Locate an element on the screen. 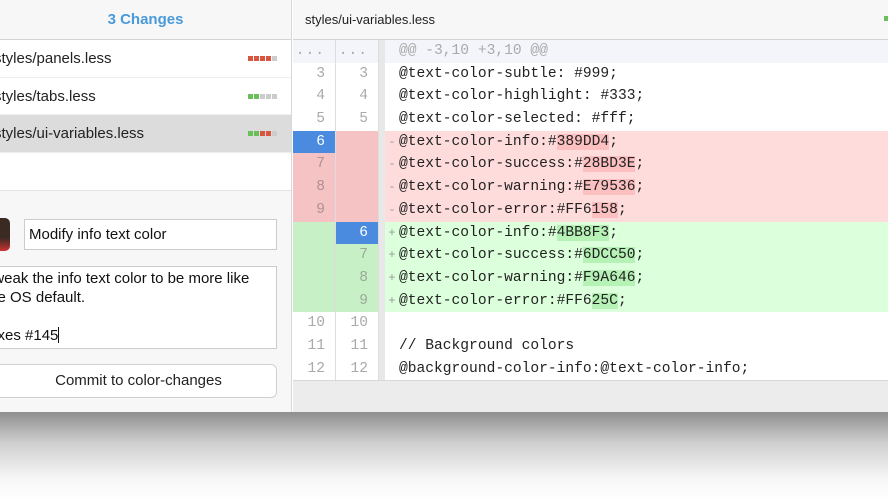  avatar is located at coordinates (5, 234).